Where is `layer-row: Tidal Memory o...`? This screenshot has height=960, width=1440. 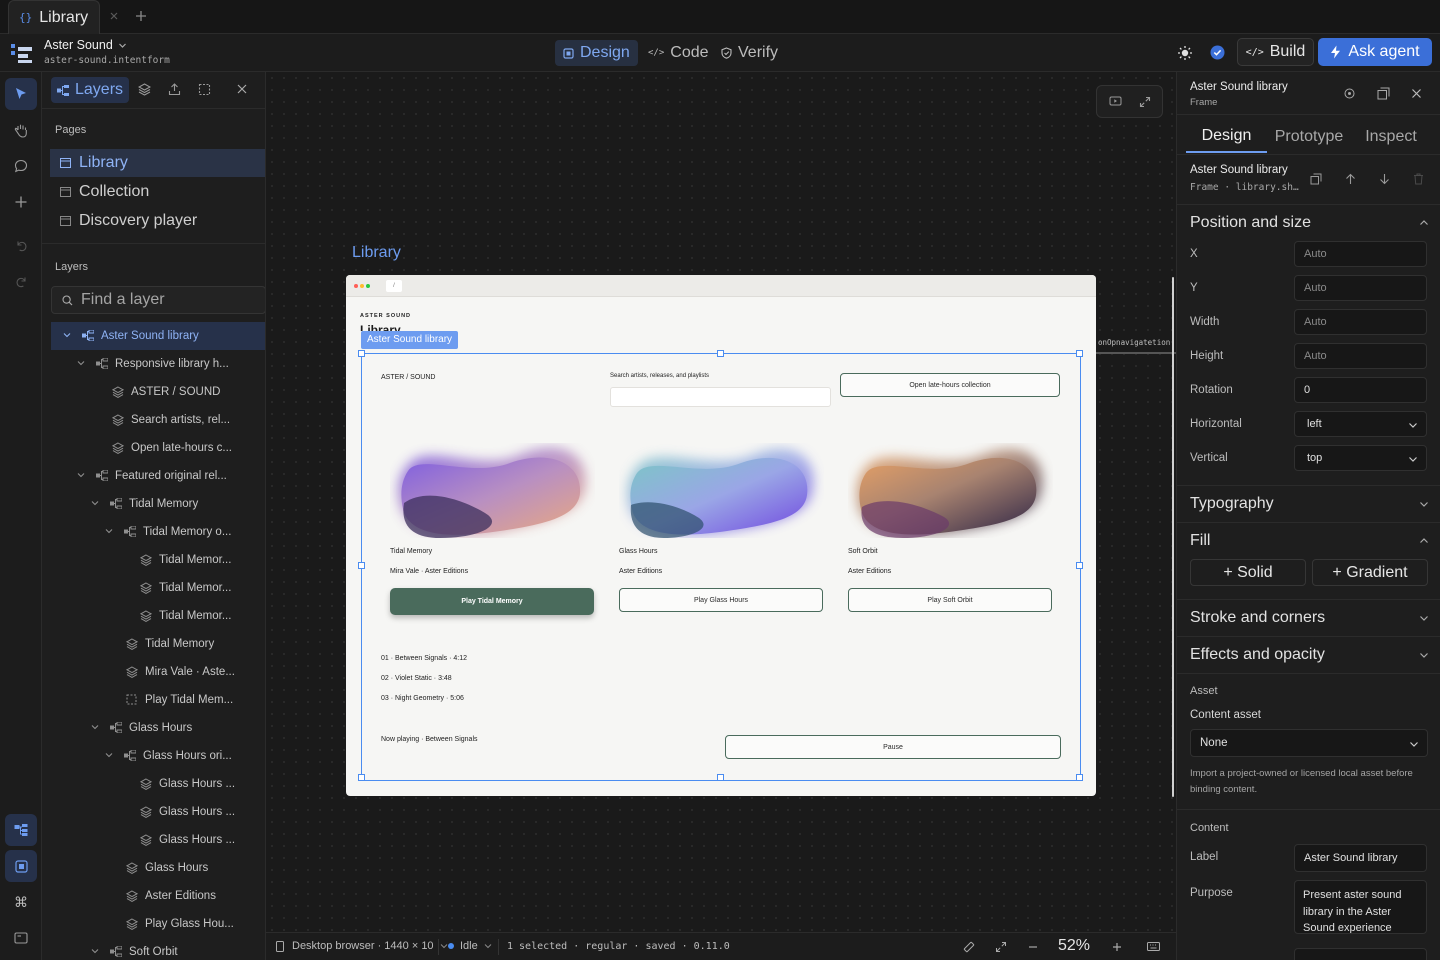
layer-row: Tidal Memory o... is located at coordinates (153, 532).